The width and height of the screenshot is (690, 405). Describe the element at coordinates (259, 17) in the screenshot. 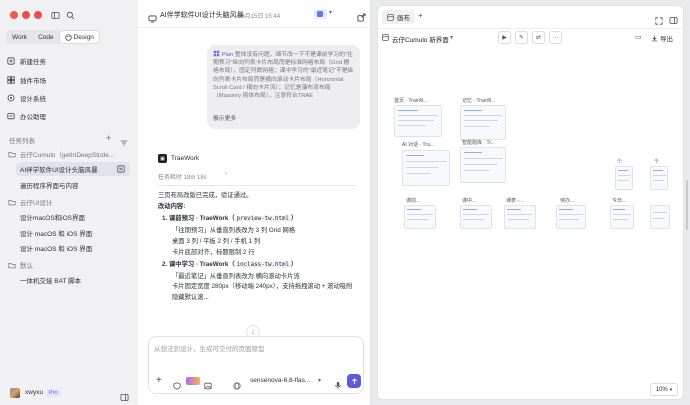

I see `chat-date: 08月15日 15:44` at that location.